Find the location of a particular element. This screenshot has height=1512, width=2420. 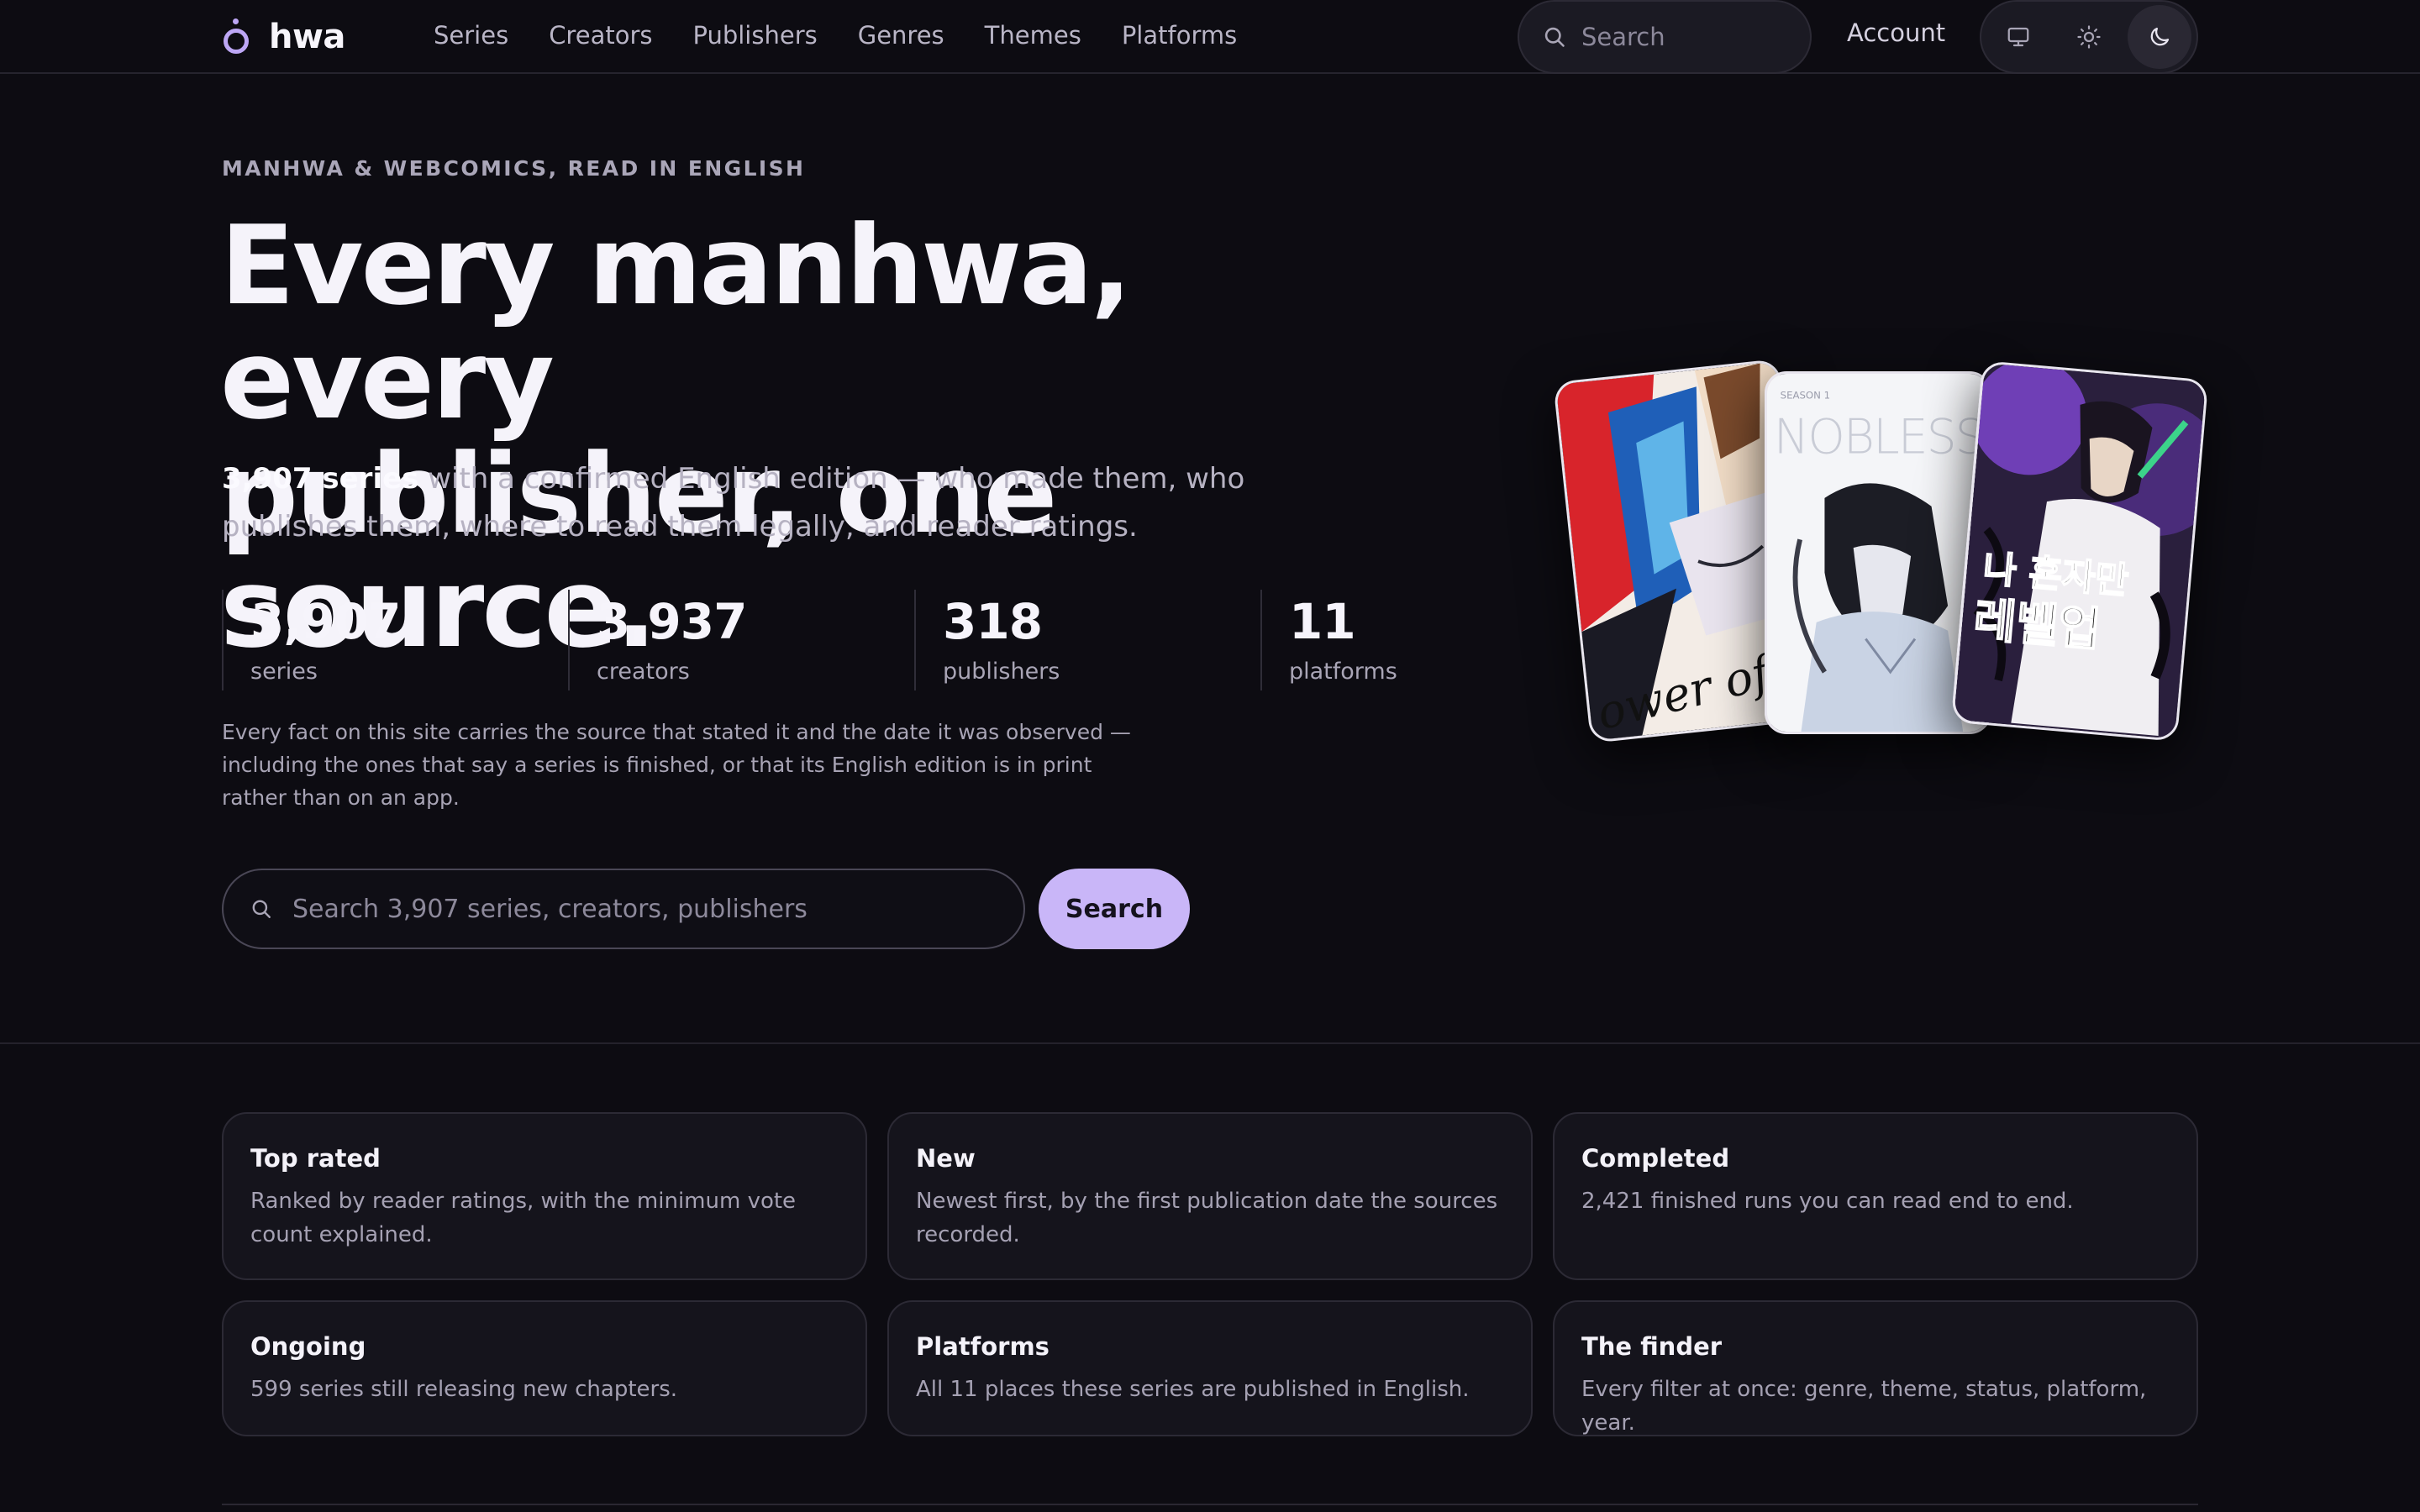

section-divider is located at coordinates (1210, 1043).